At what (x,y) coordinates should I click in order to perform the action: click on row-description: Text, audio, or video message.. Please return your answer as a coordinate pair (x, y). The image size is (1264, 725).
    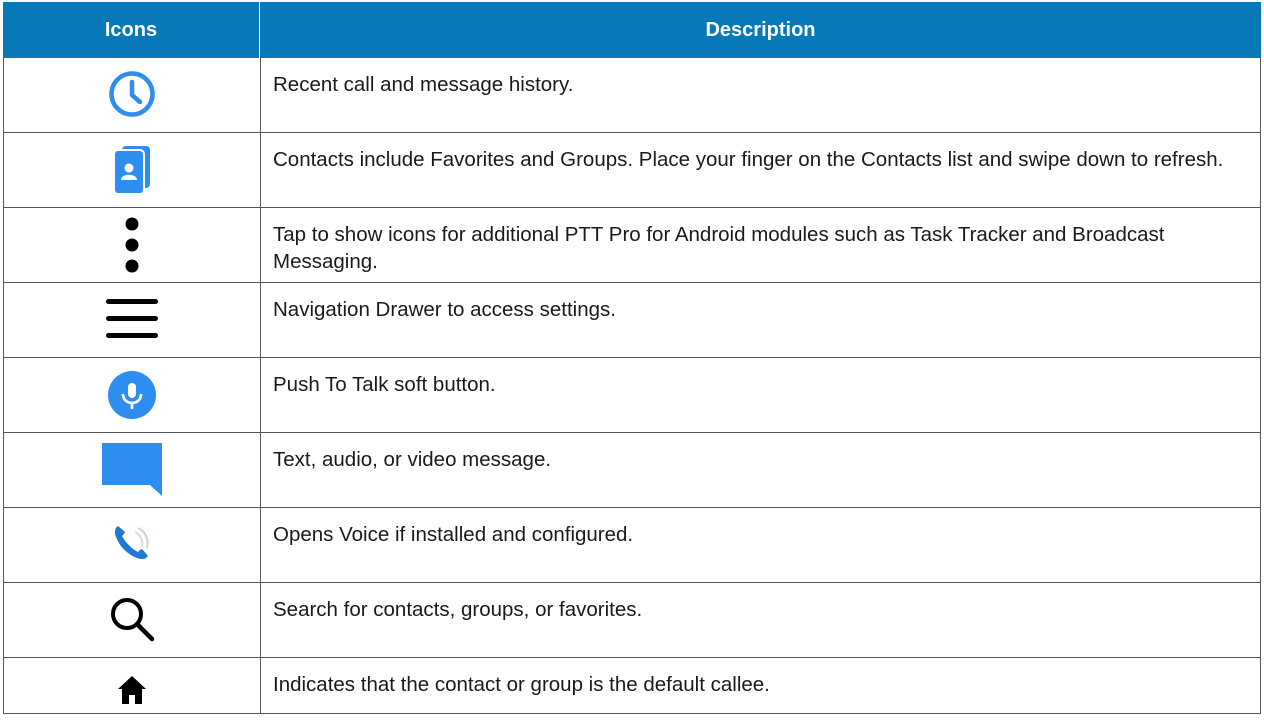
    Looking at the image, I should click on (412, 459).